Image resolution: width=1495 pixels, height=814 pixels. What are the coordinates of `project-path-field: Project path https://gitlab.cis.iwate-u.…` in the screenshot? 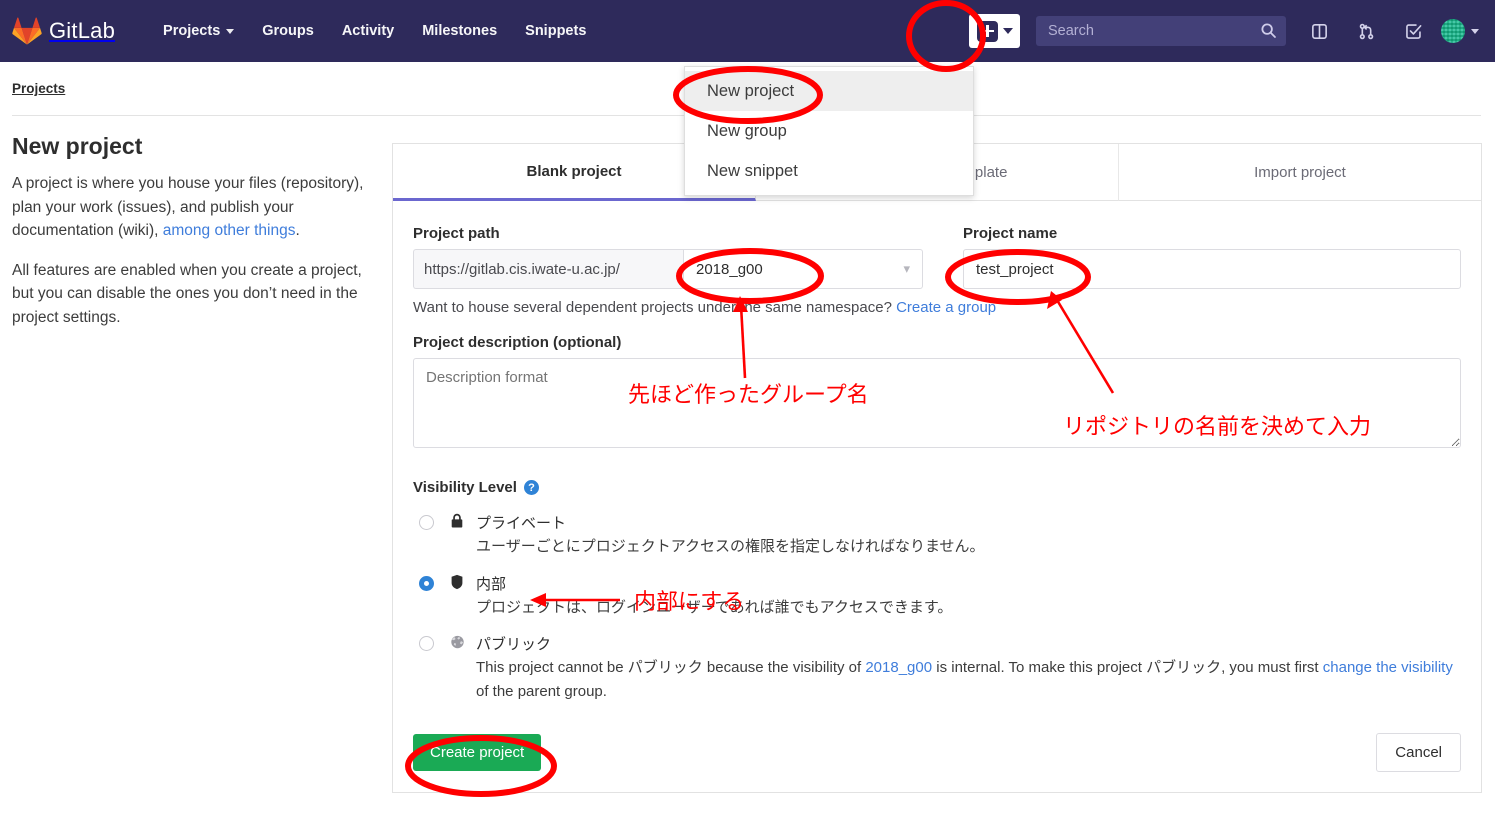 It's located at (668, 257).